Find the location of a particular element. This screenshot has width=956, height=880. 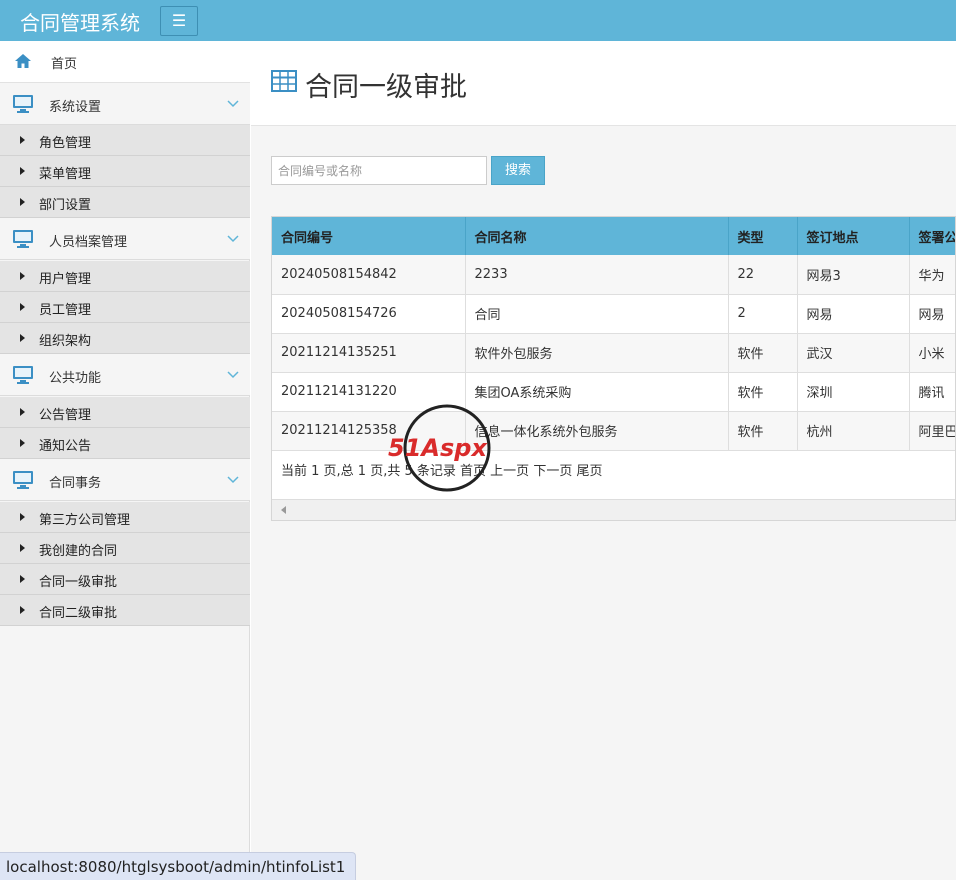

home-icon is located at coordinates (23, 61).